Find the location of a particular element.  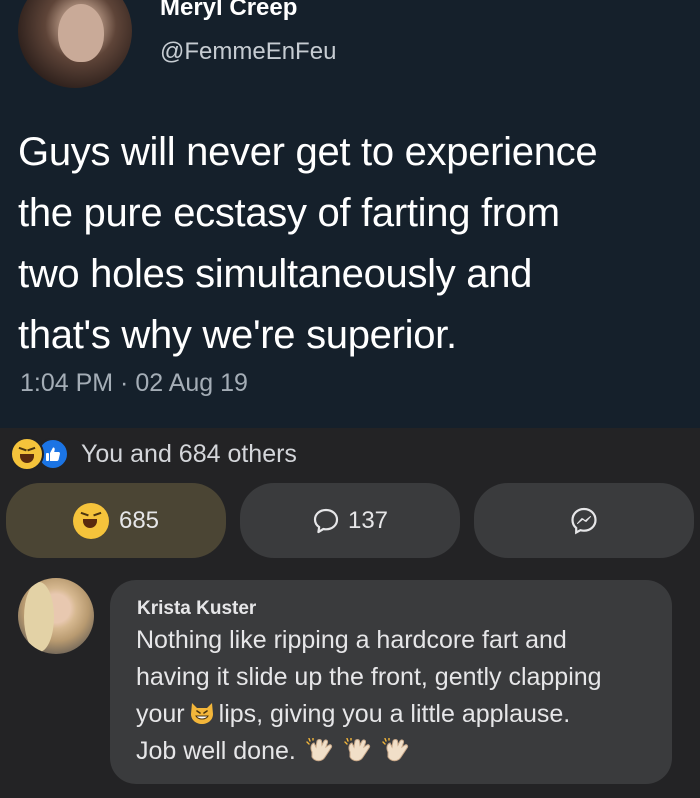

reaction-summary-text: You and 684 others is located at coordinates (189, 453).